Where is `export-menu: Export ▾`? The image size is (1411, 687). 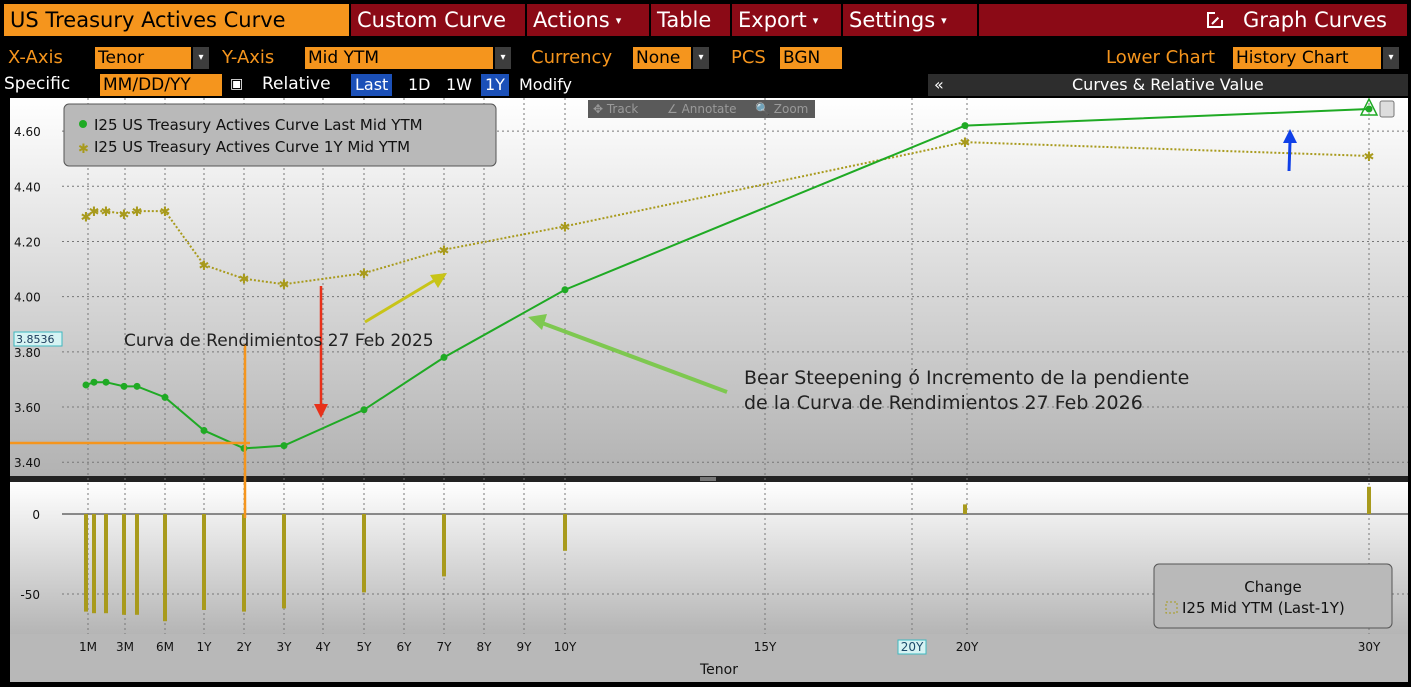 export-menu: Export ▾ is located at coordinates (786, 20).